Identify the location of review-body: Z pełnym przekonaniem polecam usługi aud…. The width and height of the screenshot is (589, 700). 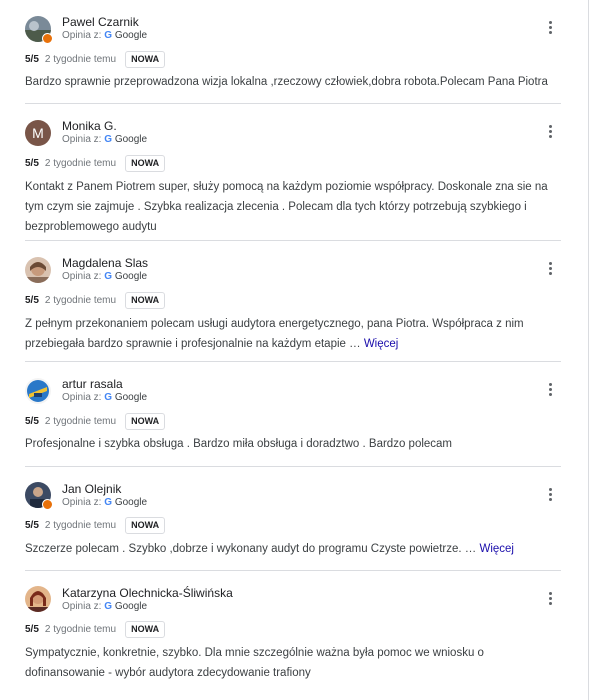
(274, 334).